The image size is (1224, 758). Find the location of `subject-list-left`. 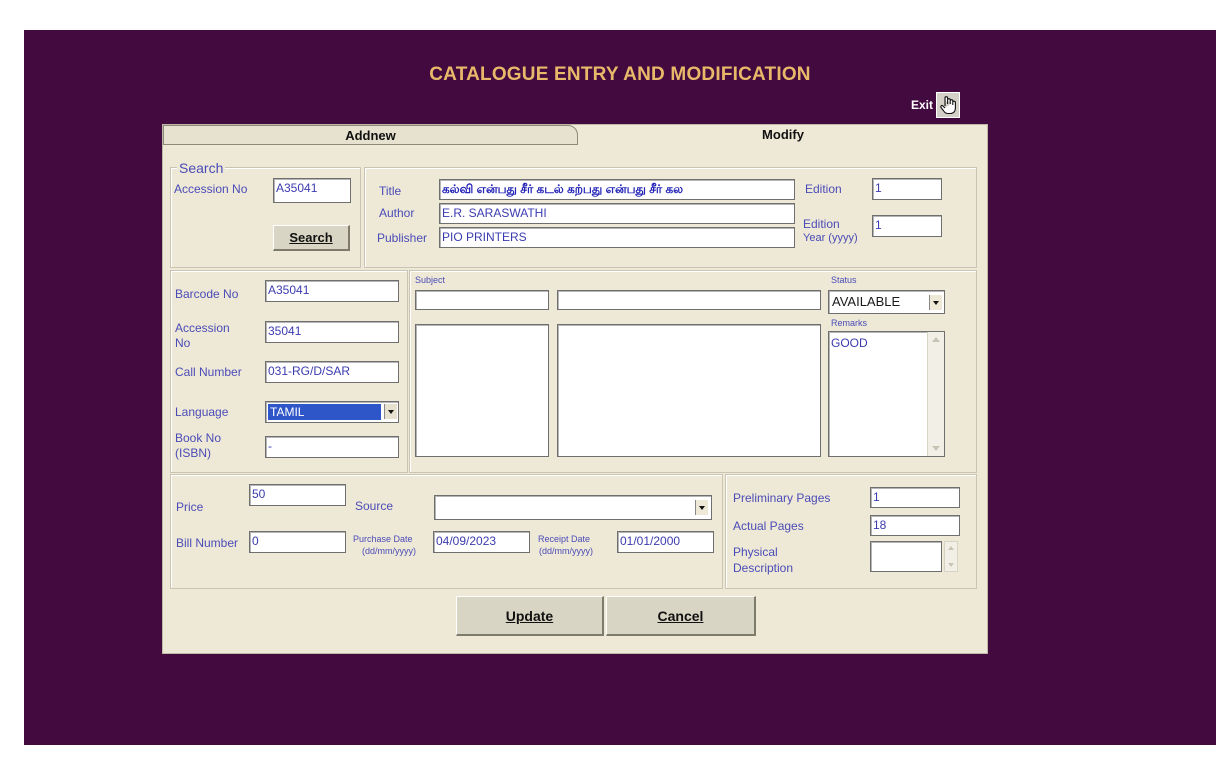

subject-list-left is located at coordinates (482, 390).